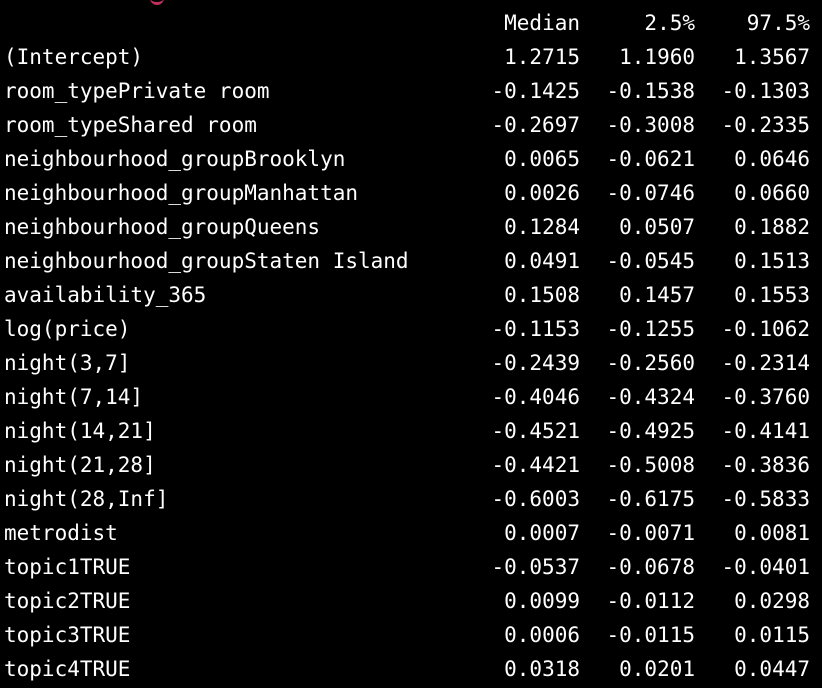  Describe the element at coordinates (80, 431) in the screenshot. I see `row-term: night(14,21]` at that location.